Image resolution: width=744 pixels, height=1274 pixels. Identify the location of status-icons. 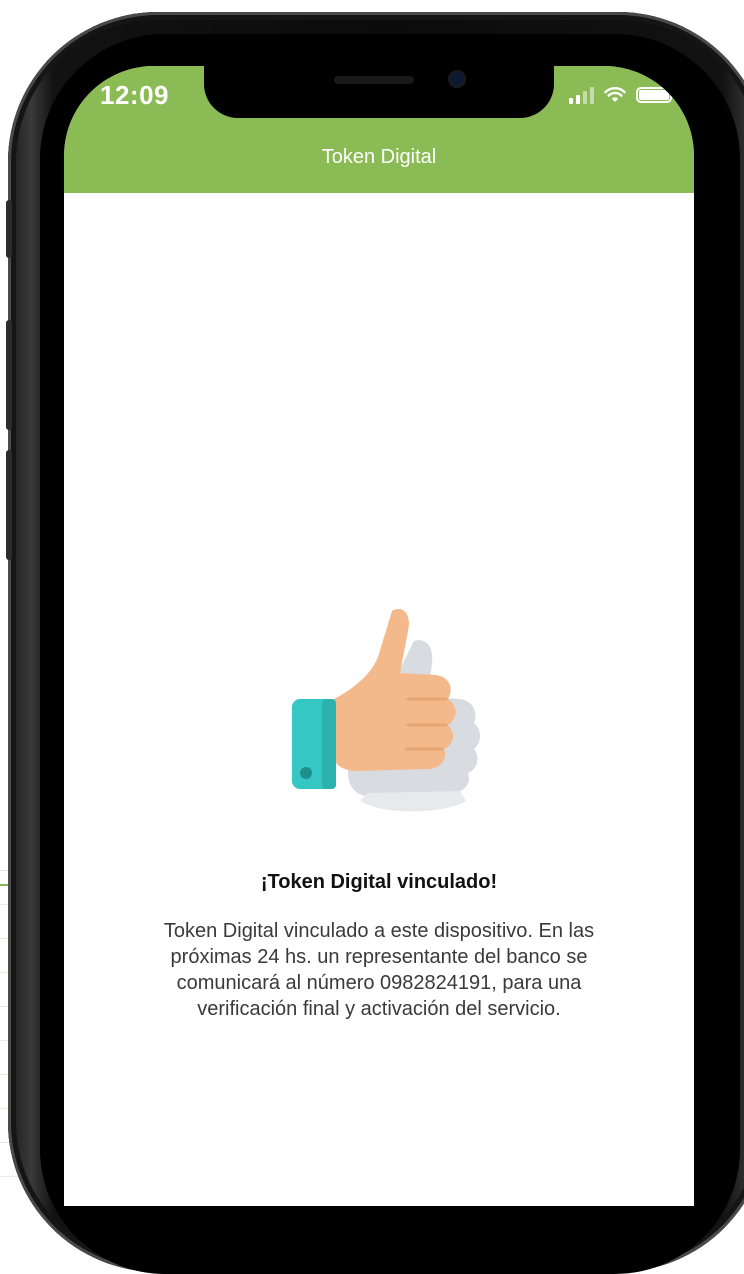
(622, 95).